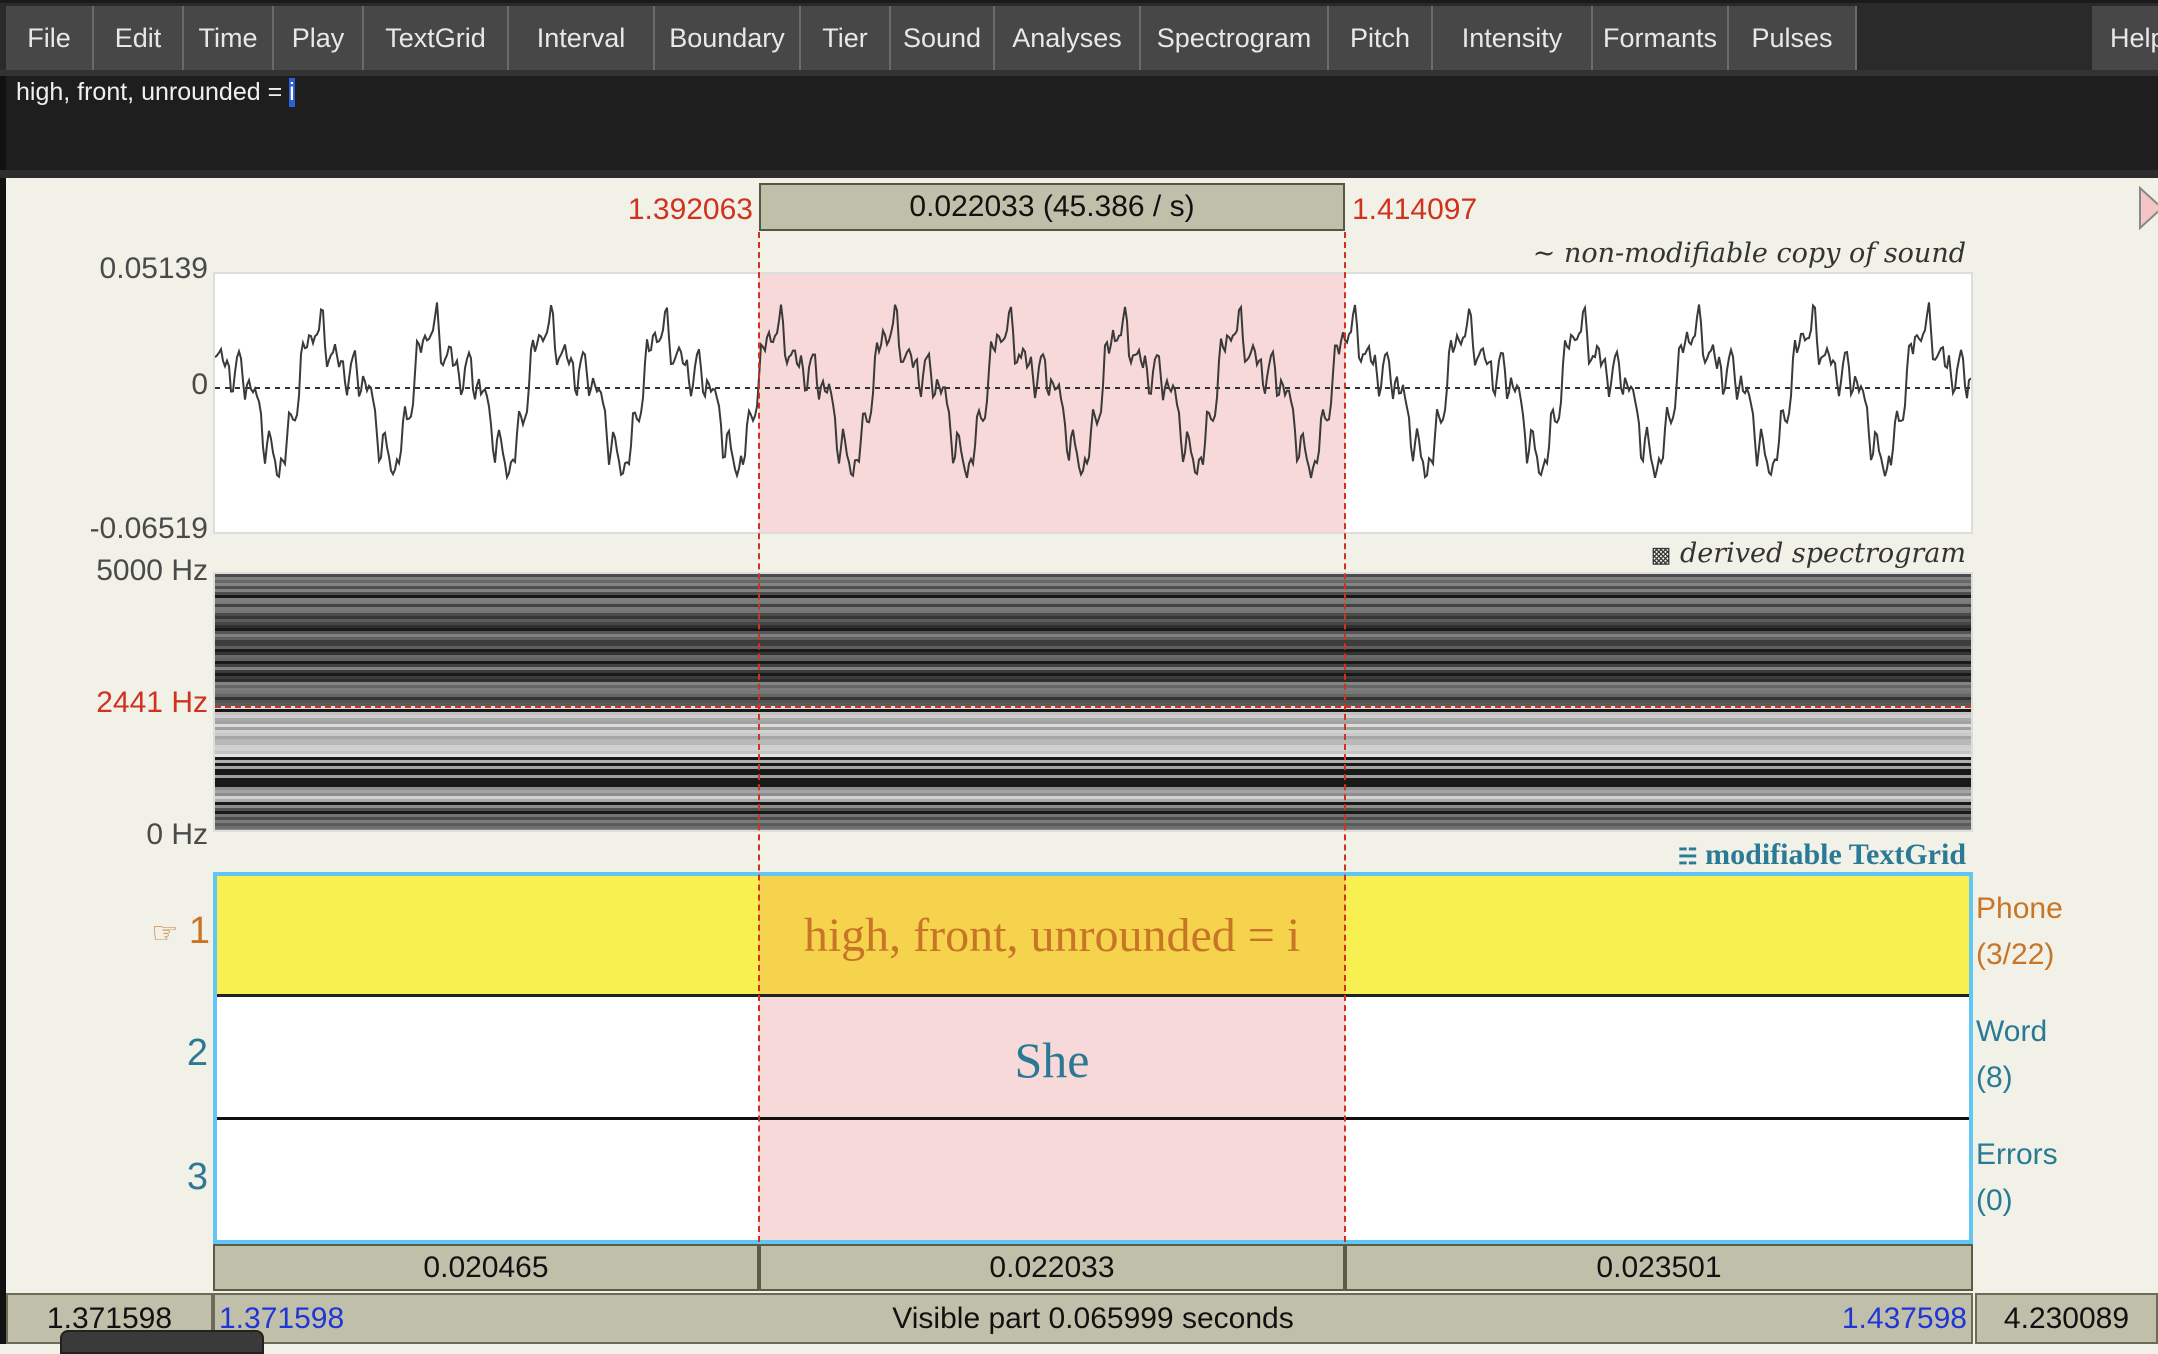  What do you see at coordinates (1513, 38) in the screenshot?
I see `menu-intensity: Intensity` at bounding box center [1513, 38].